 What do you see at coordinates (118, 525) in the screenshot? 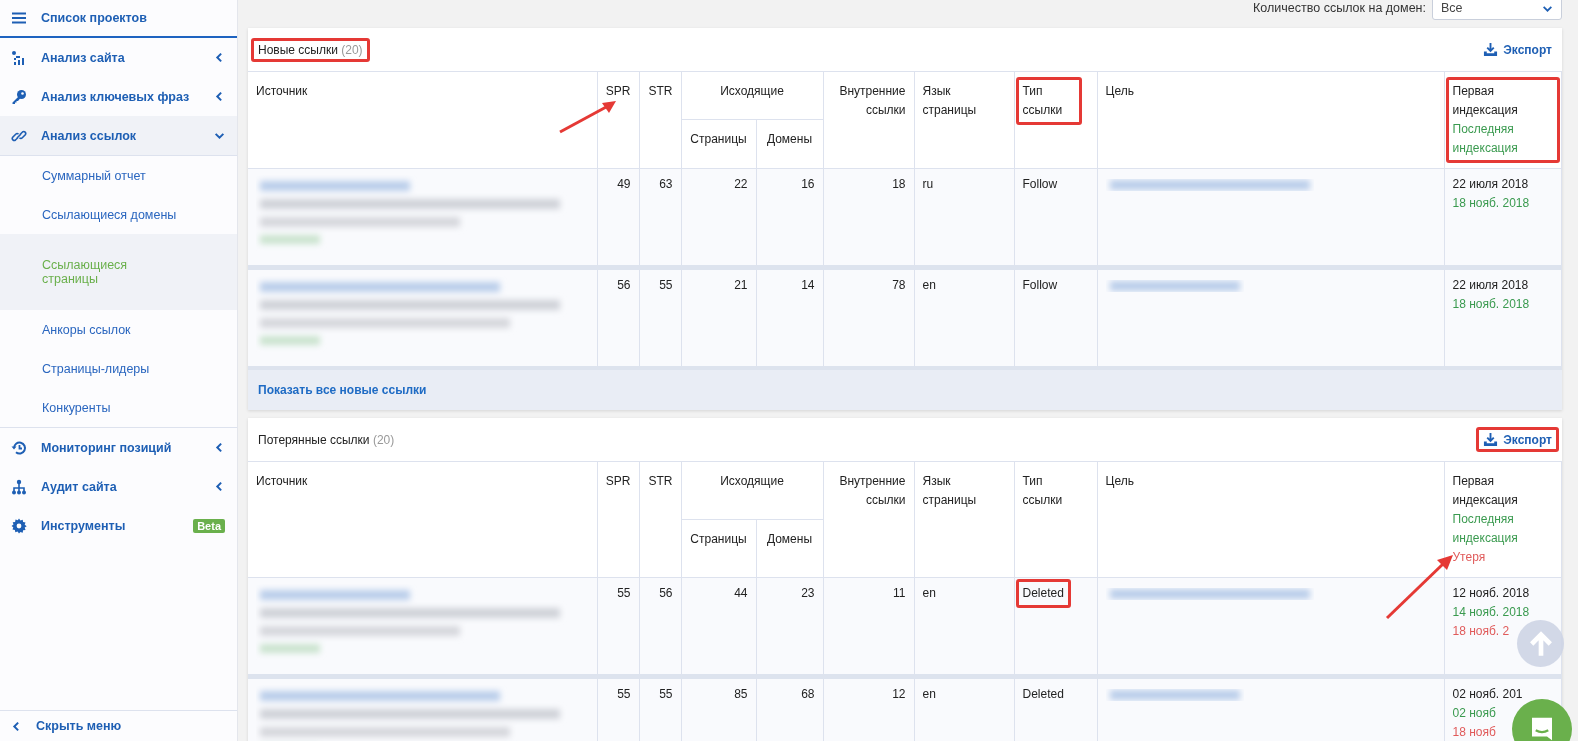
I see `sidebar-item: Инструменты Beta` at bounding box center [118, 525].